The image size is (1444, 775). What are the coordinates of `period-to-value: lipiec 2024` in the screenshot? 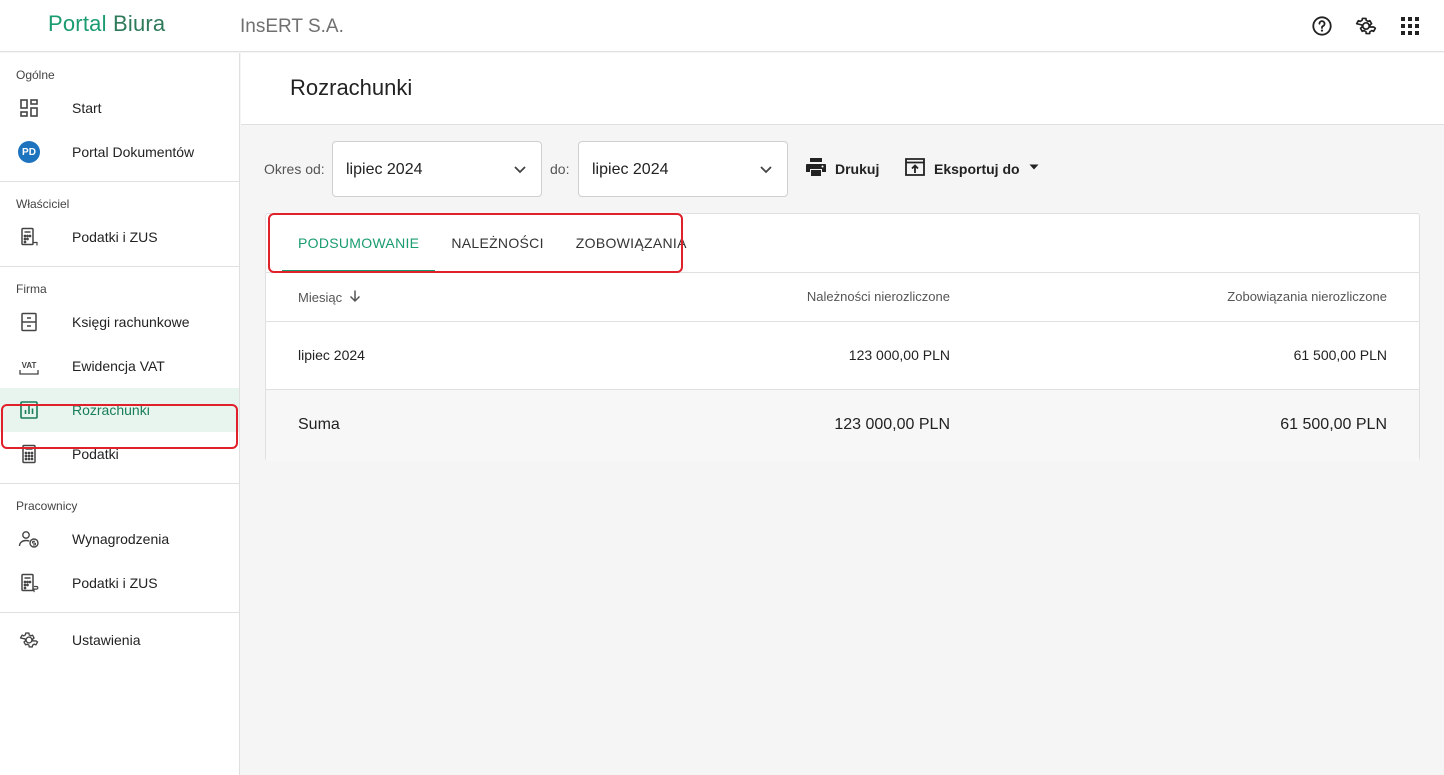 It's located at (630, 169).